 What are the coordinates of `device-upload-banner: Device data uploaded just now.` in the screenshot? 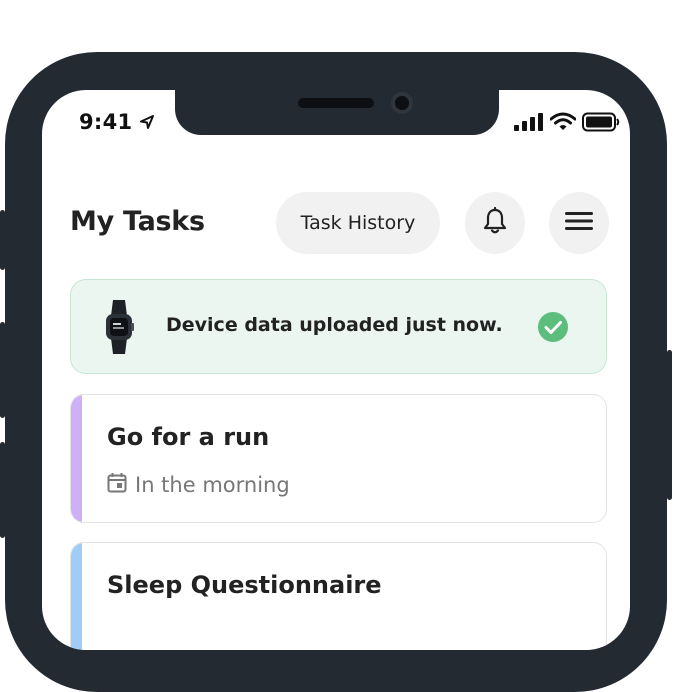 It's located at (338, 326).